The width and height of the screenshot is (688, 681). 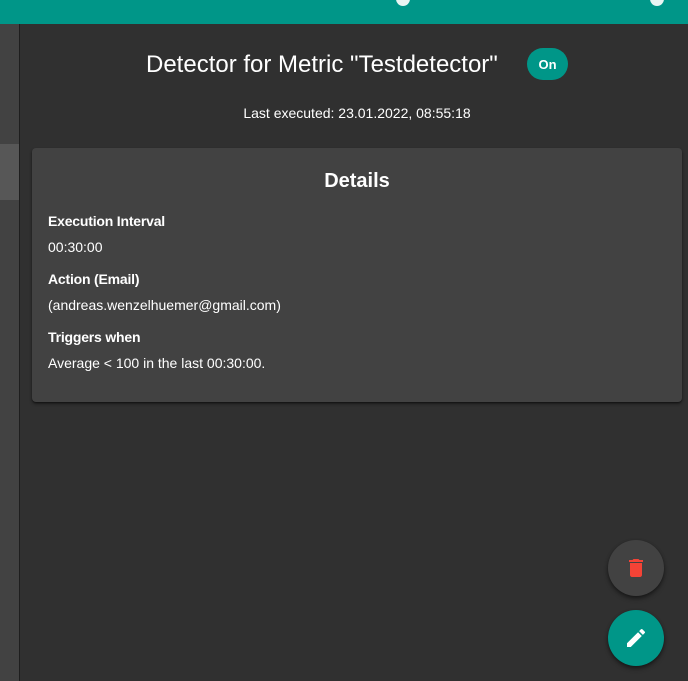 I want to click on page-title: Detector for Metric "Testdetector", so click(x=322, y=64).